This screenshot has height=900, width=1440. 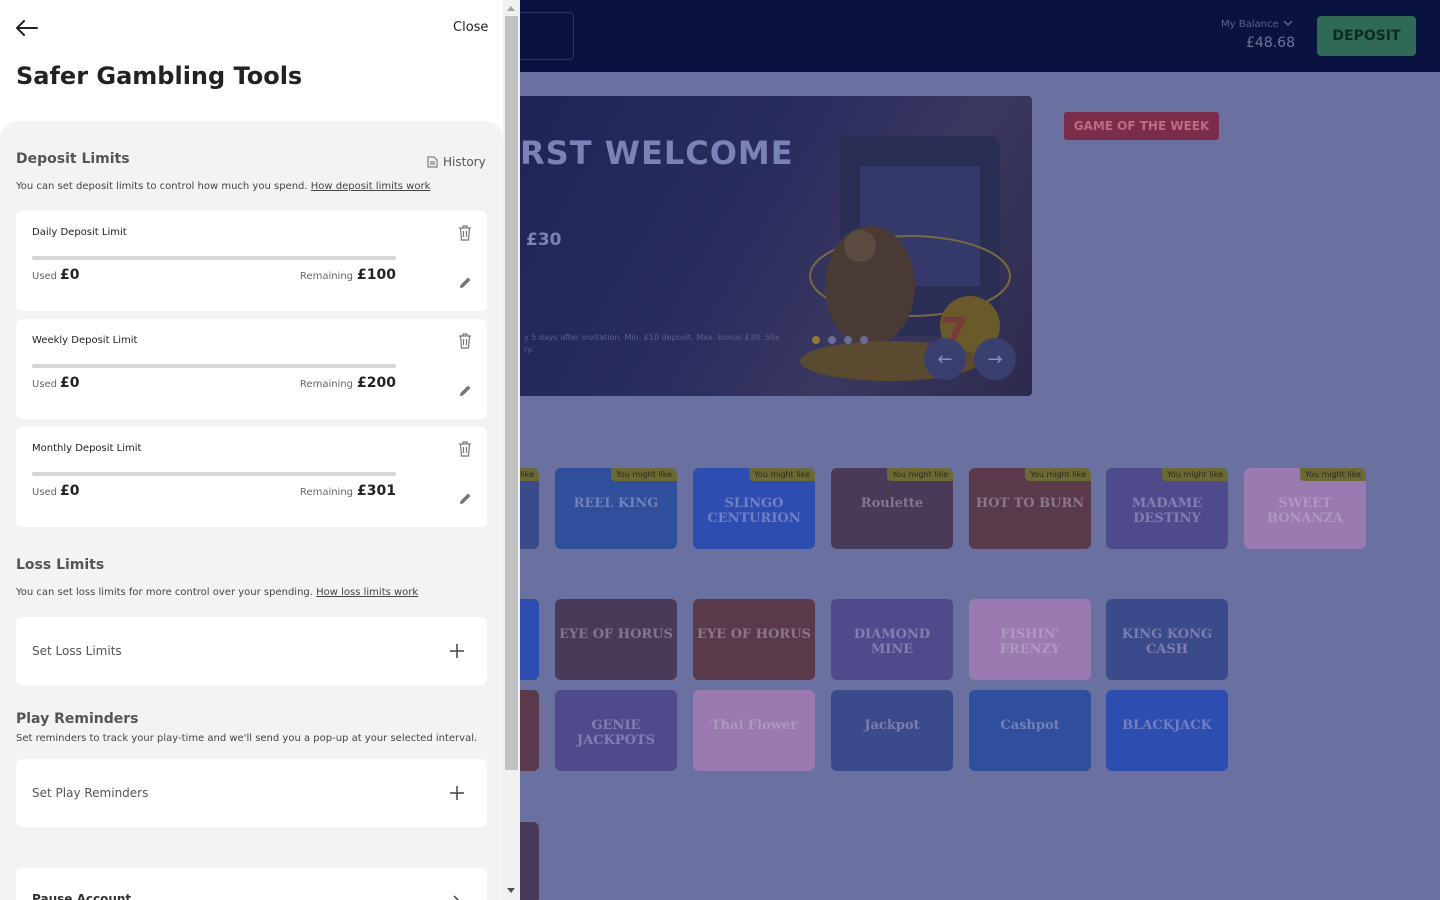 What do you see at coordinates (464, 162) in the screenshot?
I see `history-label: History` at bounding box center [464, 162].